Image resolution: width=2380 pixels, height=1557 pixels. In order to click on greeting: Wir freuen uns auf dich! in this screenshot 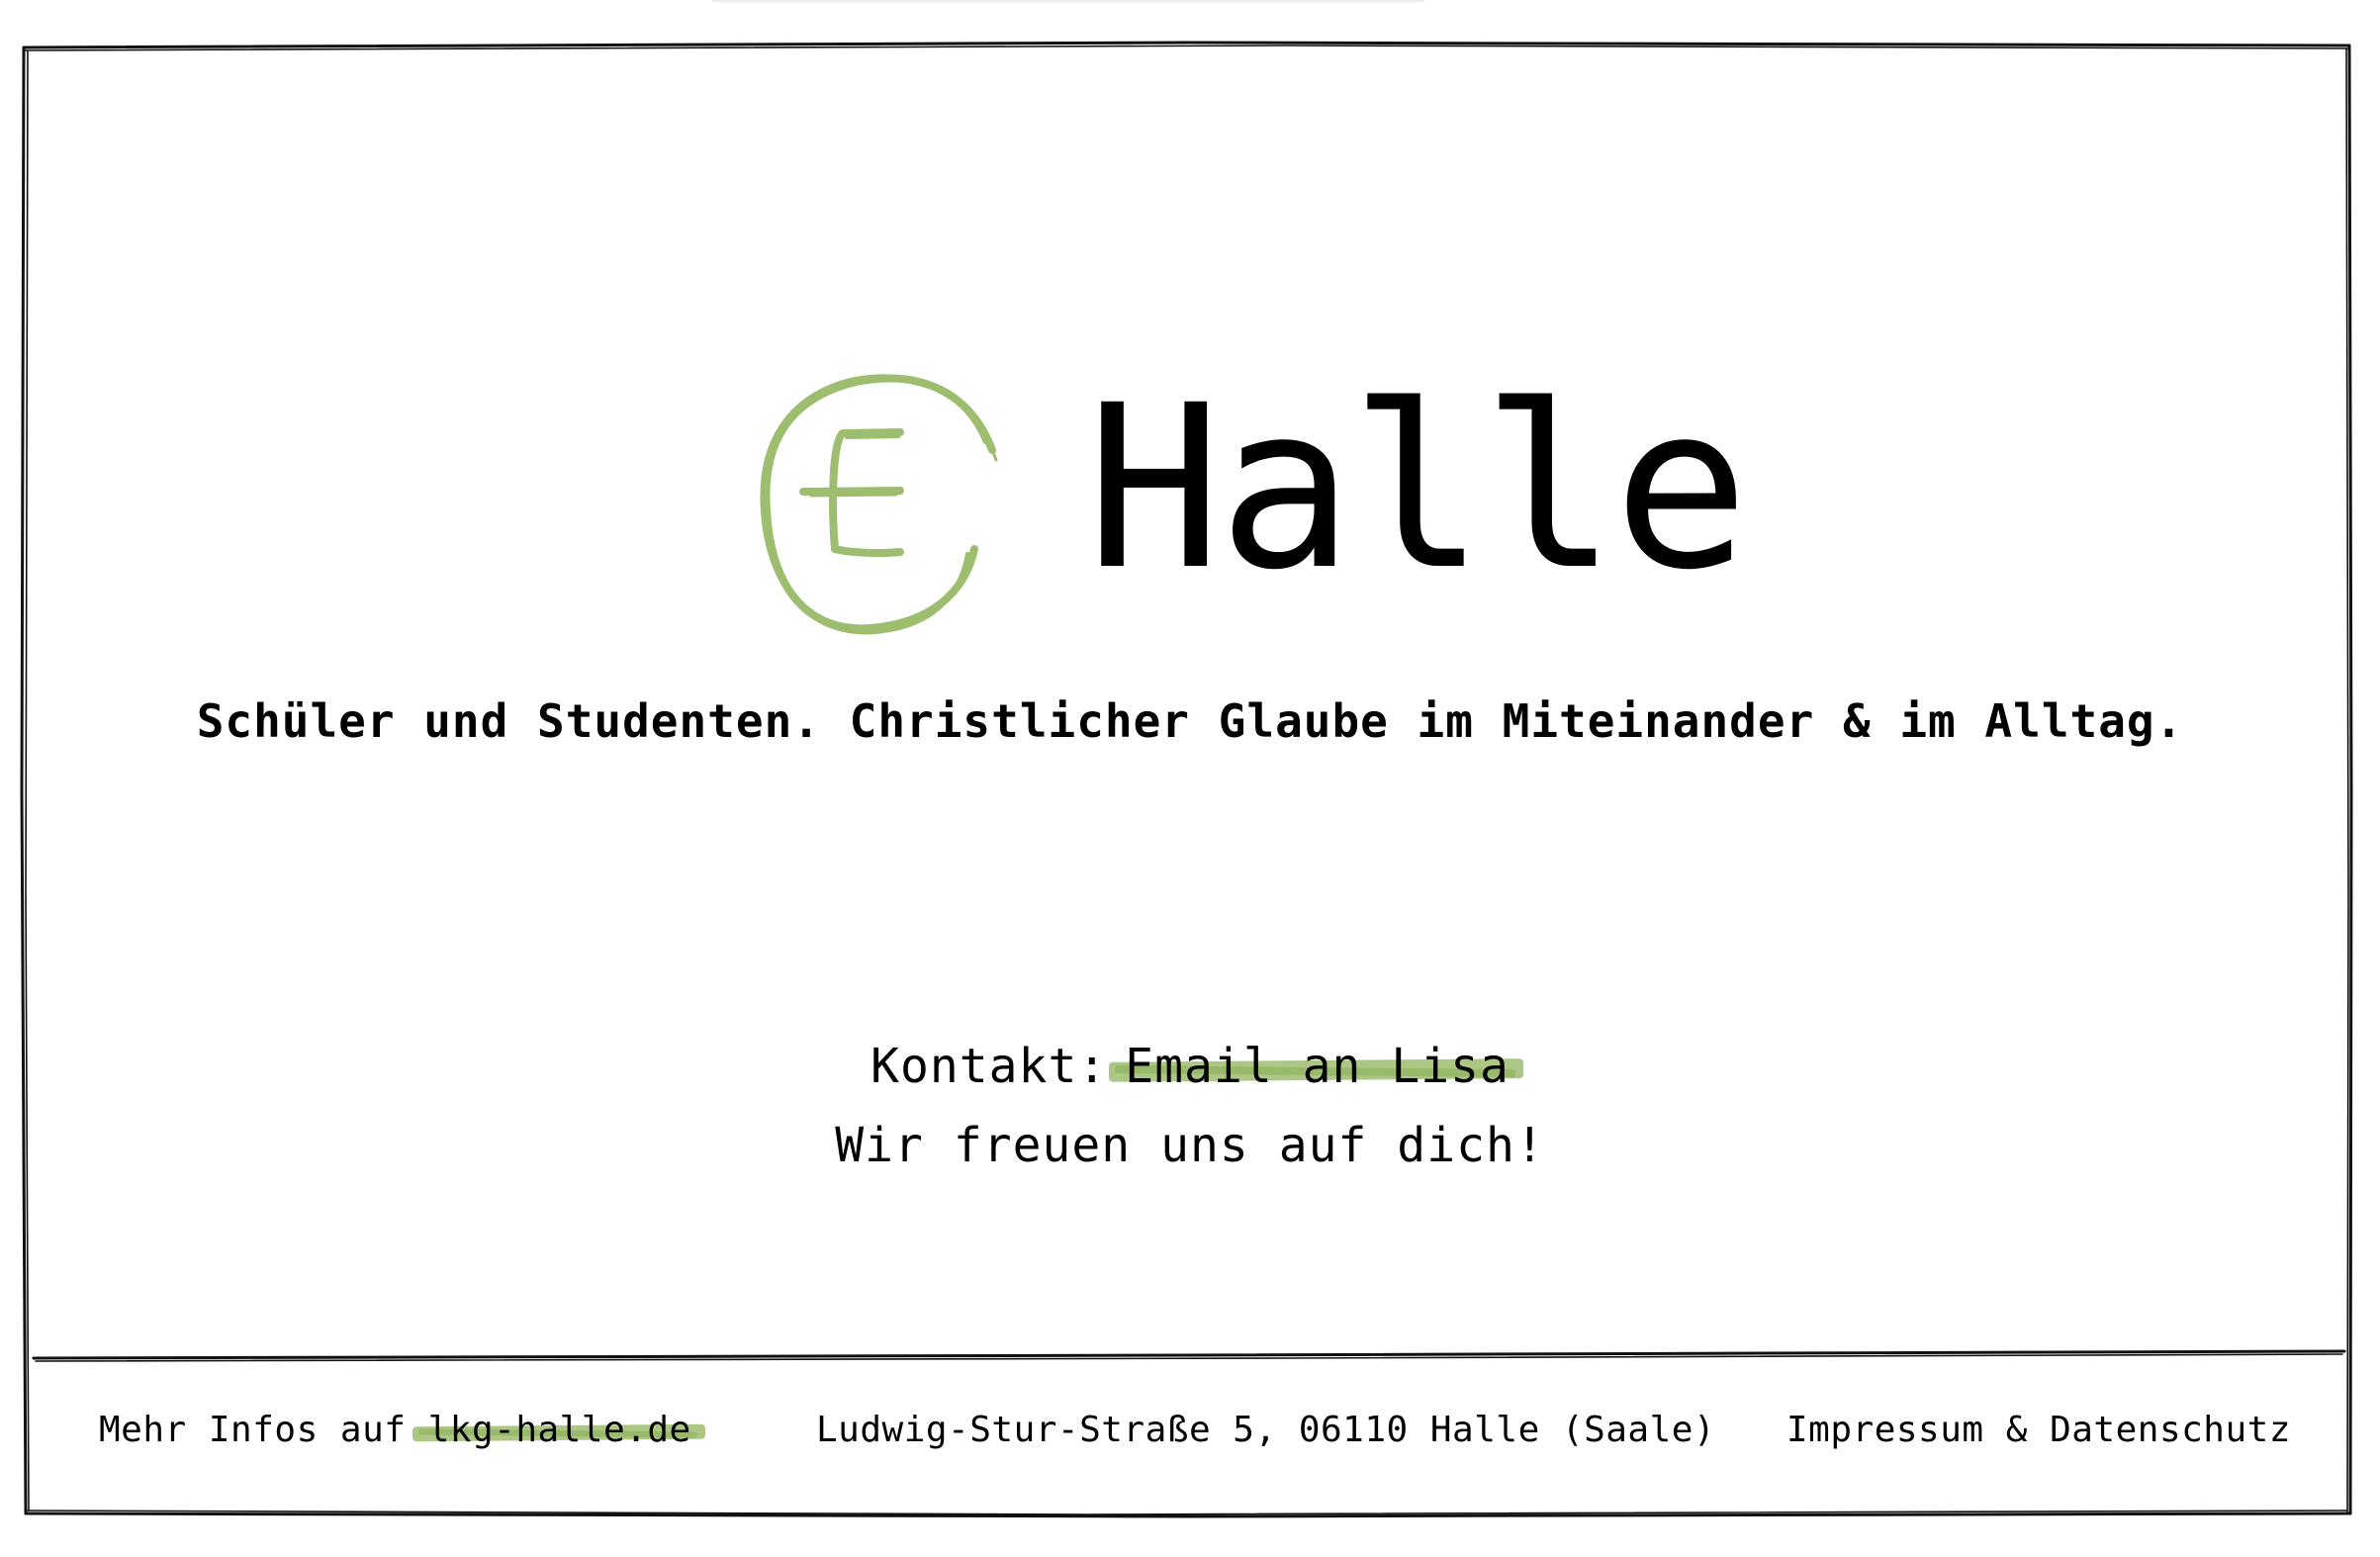, I will do `click(1190, 1145)`.